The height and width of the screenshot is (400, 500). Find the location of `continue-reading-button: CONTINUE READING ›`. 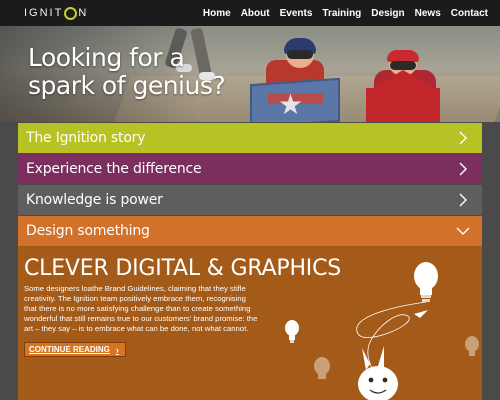

continue-reading-button: CONTINUE READING › is located at coordinates (75, 349).